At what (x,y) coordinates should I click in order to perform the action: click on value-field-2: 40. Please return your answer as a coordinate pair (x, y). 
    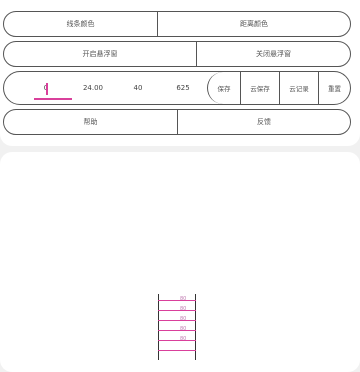
    Looking at the image, I should click on (138, 88).